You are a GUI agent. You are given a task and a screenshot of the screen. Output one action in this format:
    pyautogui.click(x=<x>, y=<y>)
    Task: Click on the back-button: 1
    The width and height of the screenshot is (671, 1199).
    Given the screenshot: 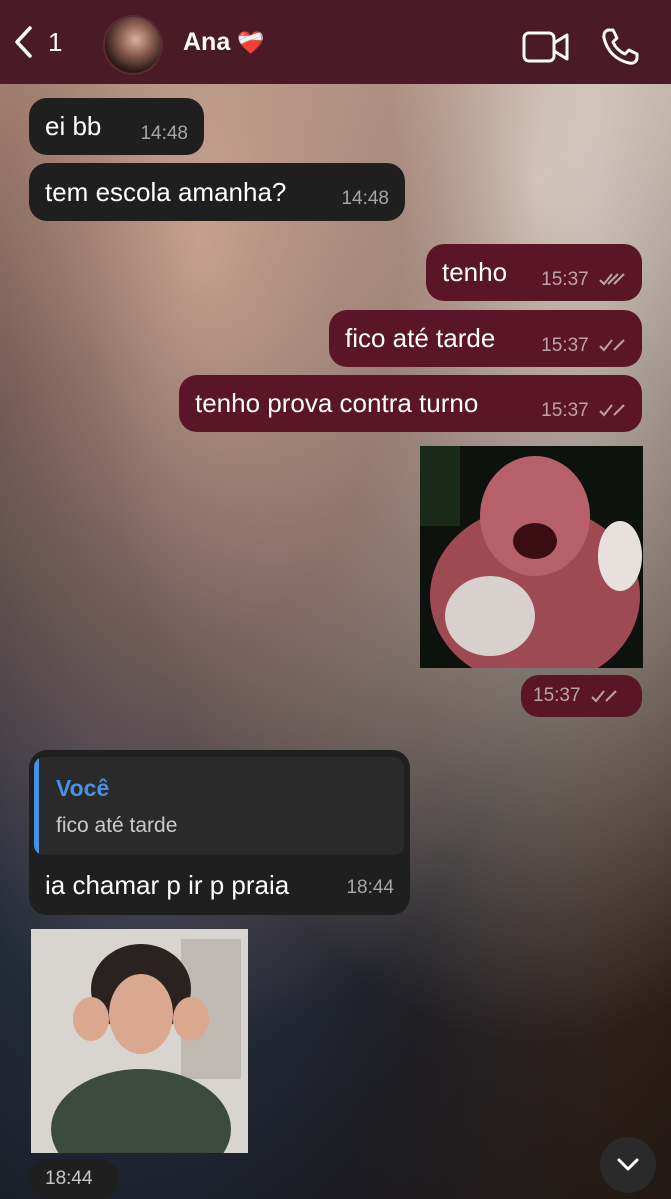 What is the action you would take?
    pyautogui.click(x=42, y=42)
    